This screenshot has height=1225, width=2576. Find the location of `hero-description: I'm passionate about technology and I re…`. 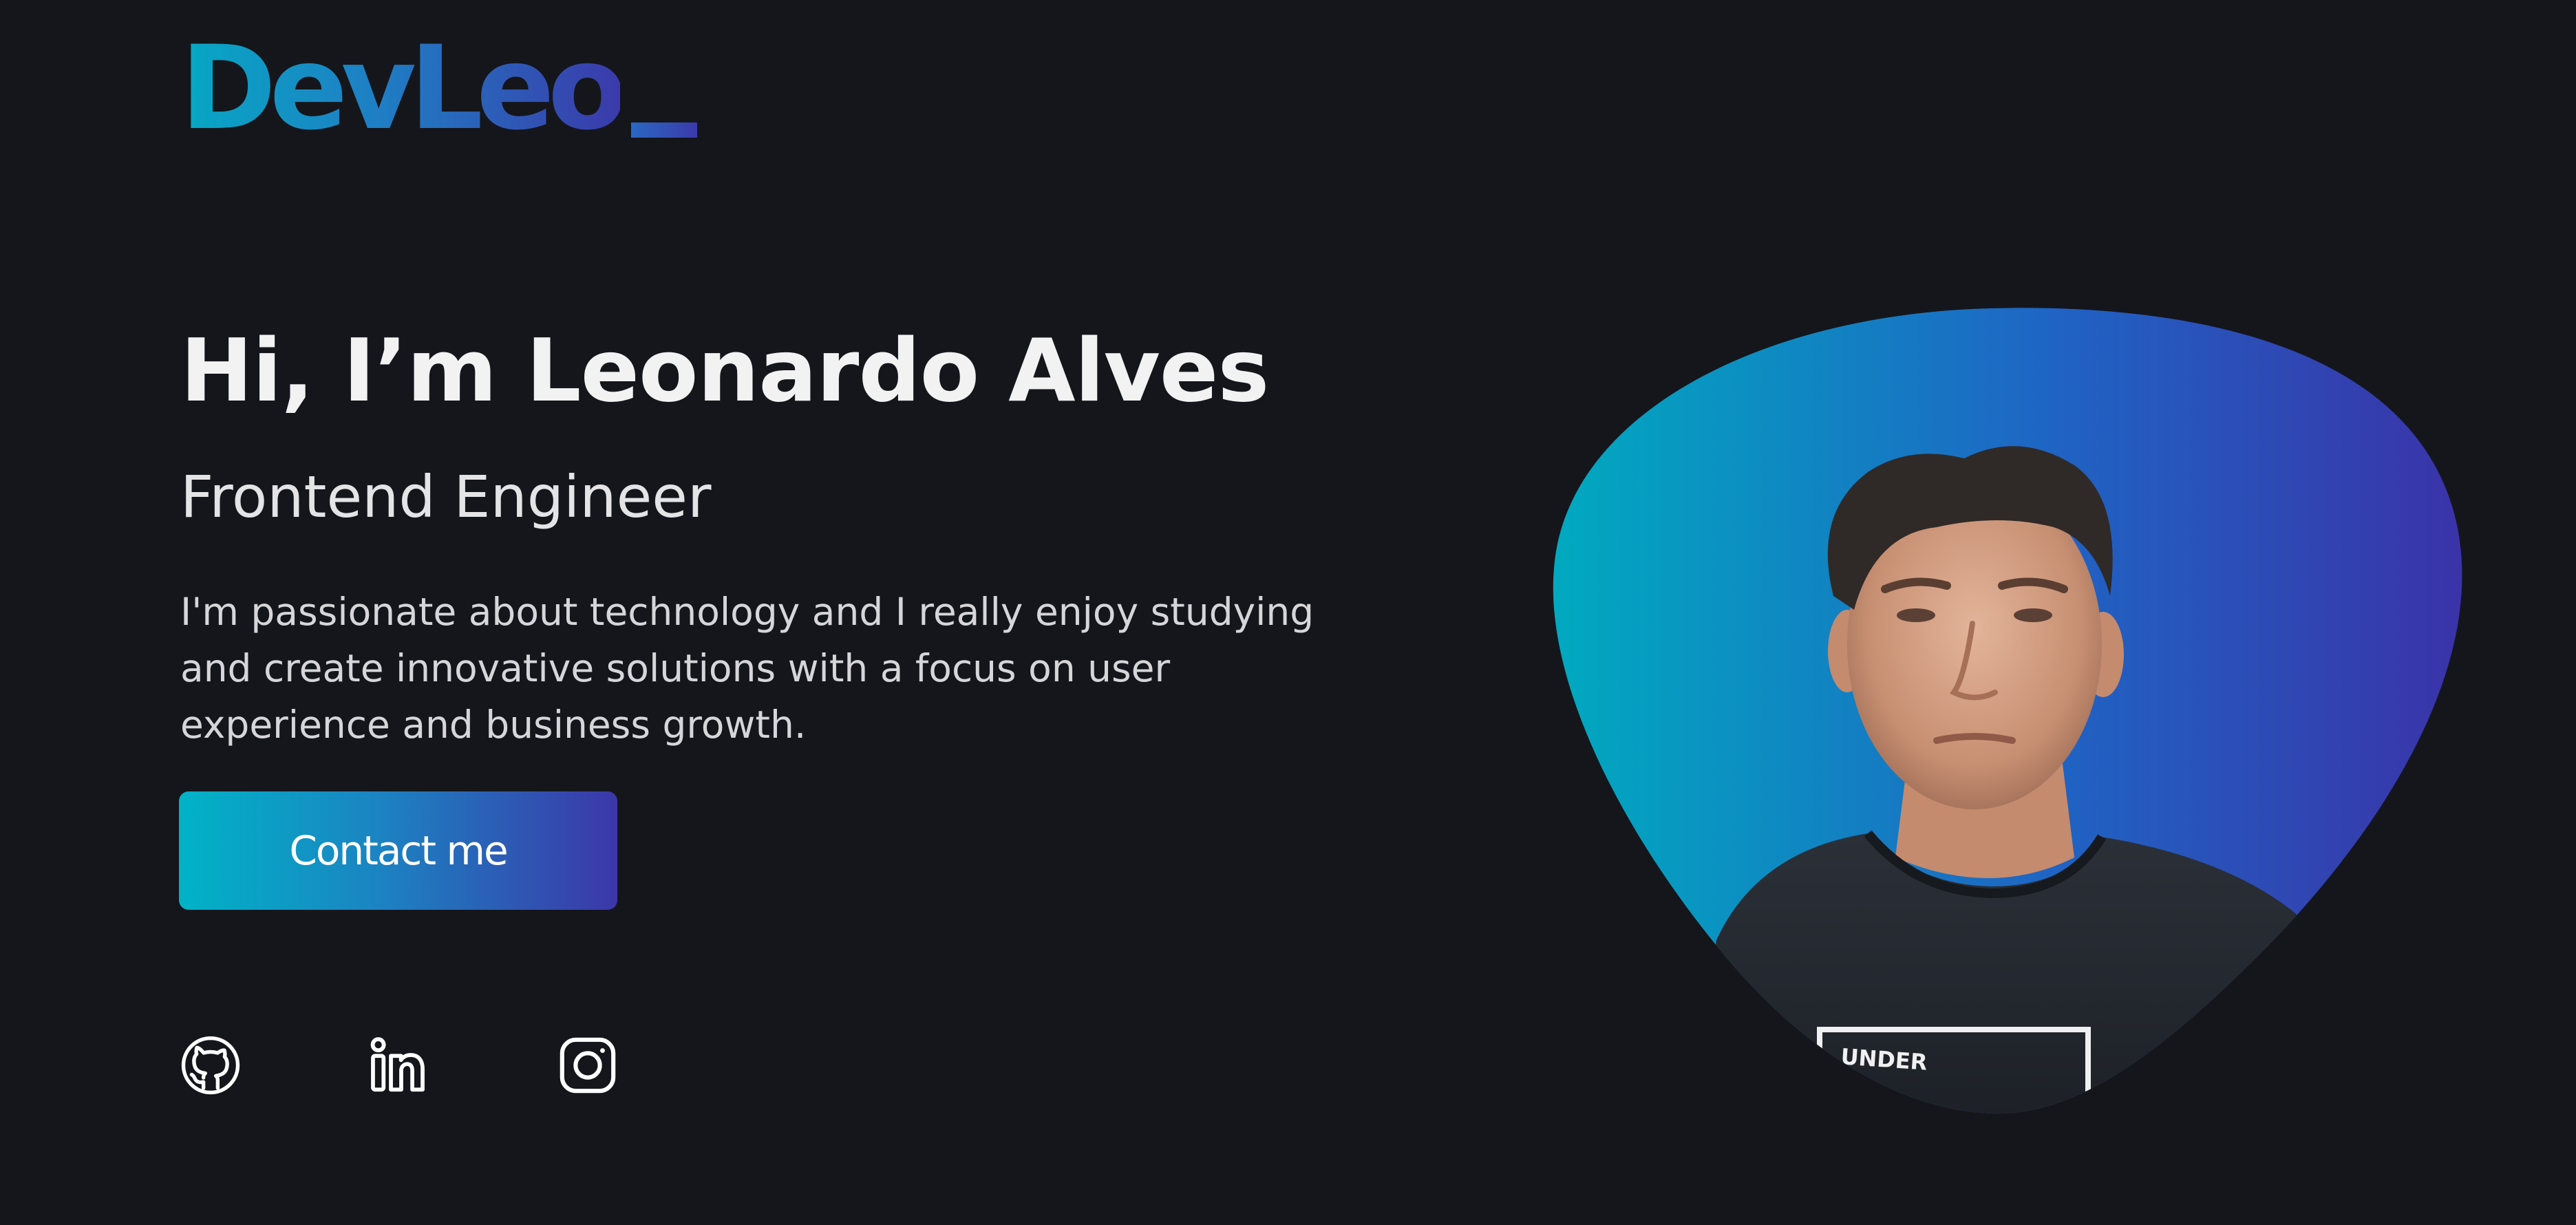

hero-description: I'm passionate about technology and I re… is located at coordinates (747, 668).